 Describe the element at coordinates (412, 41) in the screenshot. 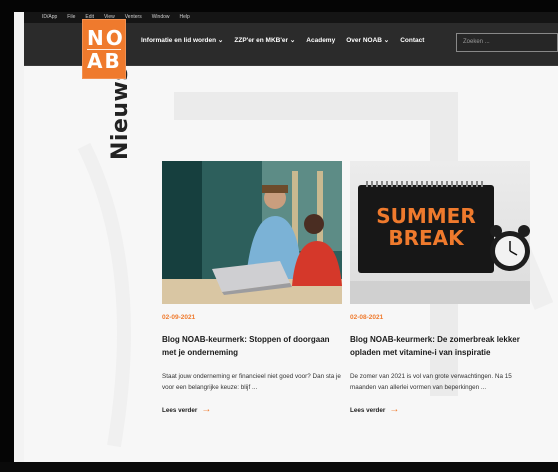

I see `nav-item-contact: Contact` at that location.